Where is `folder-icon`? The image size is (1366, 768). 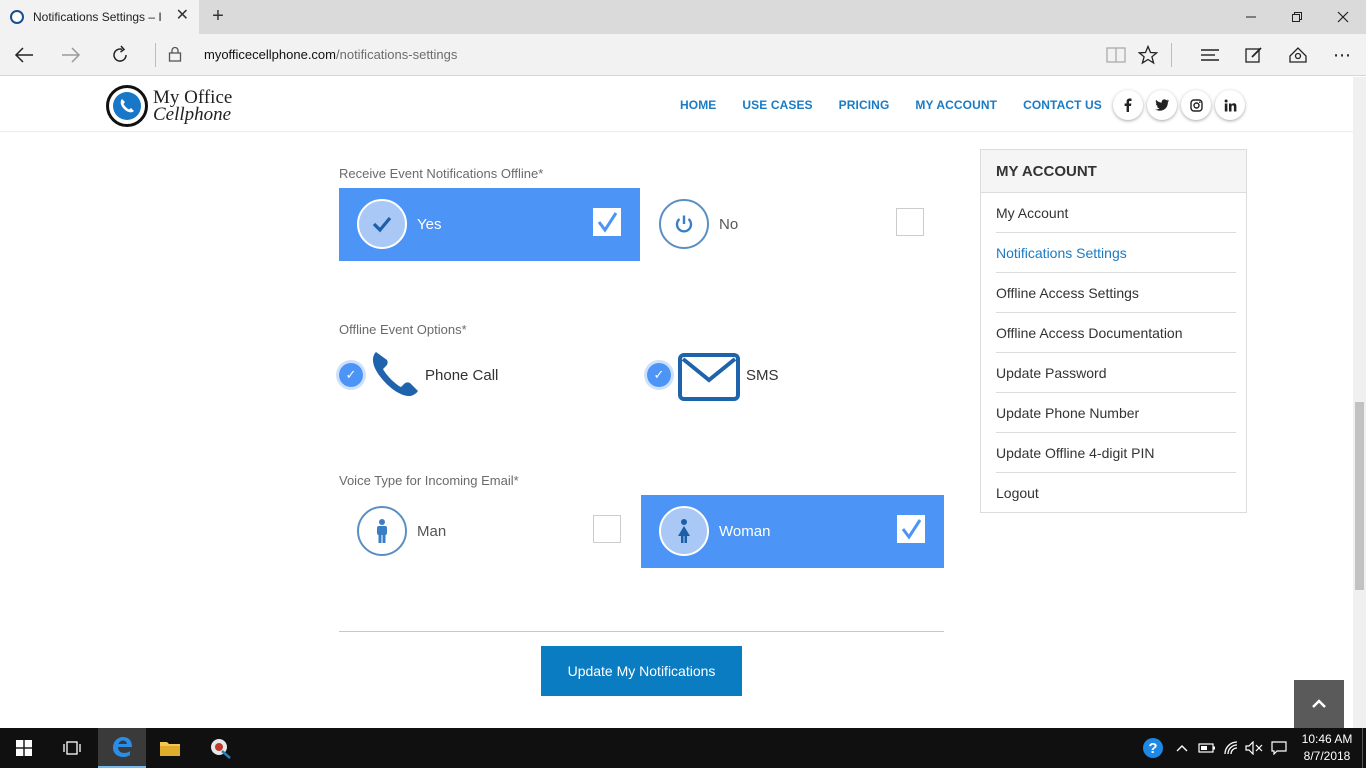 folder-icon is located at coordinates (170, 749).